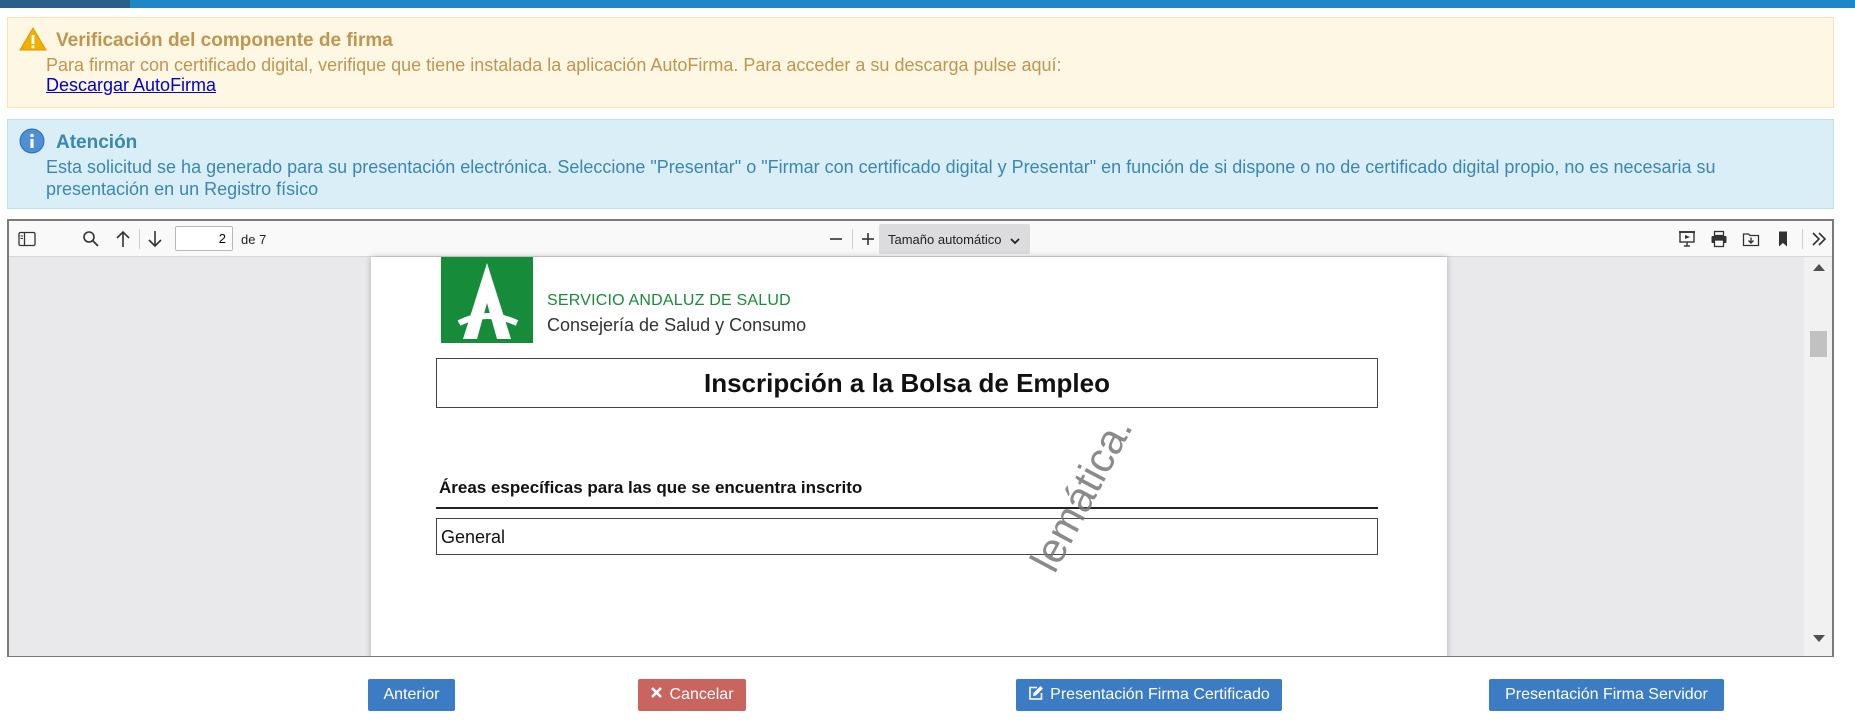 Image resolution: width=1855 pixels, height=725 pixels. Describe the element at coordinates (204, 238) in the screenshot. I see `page-number-input` at that location.